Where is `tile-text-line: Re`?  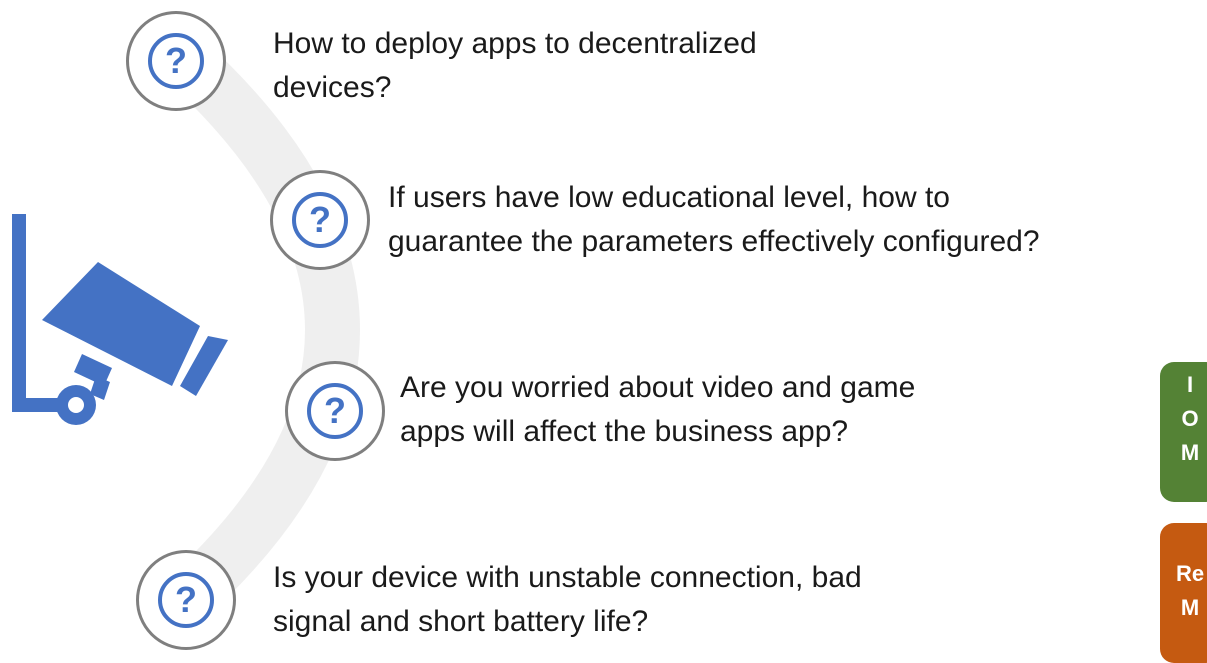
tile-text-line: Re is located at coordinates (1190, 573).